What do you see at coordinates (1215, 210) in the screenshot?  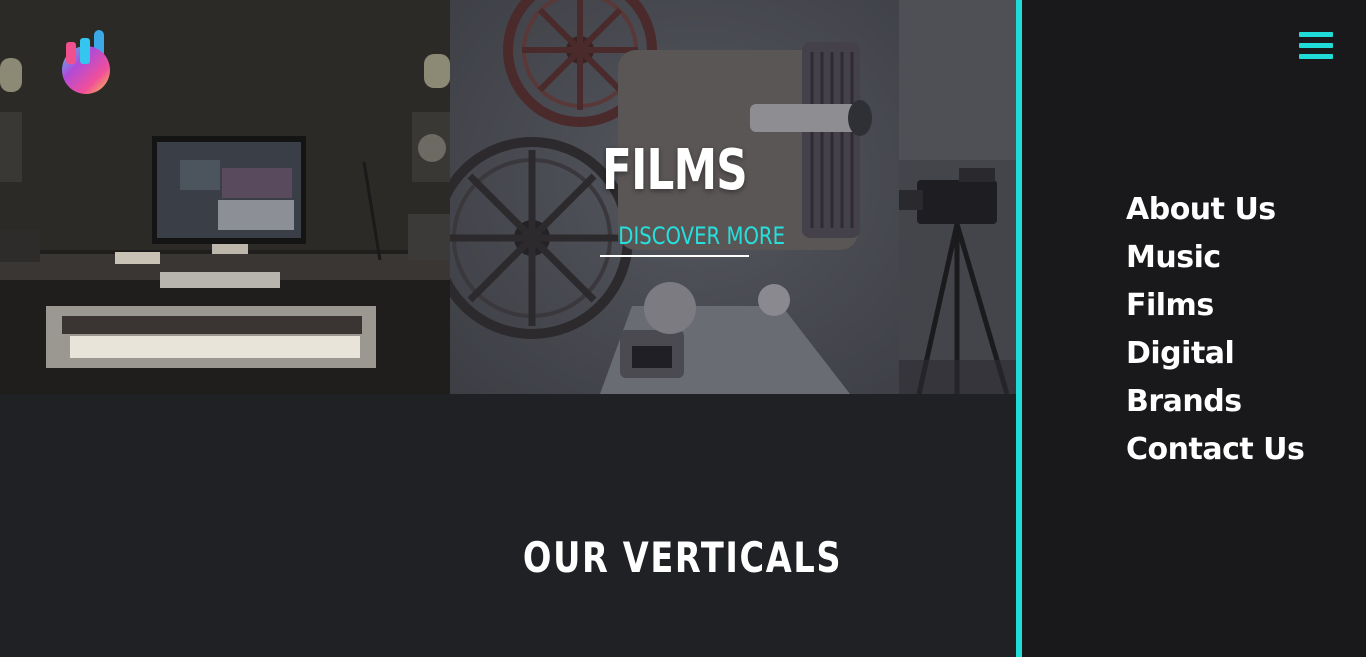 I see `nav-item-about-us: About Us` at bounding box center [1215, 210].